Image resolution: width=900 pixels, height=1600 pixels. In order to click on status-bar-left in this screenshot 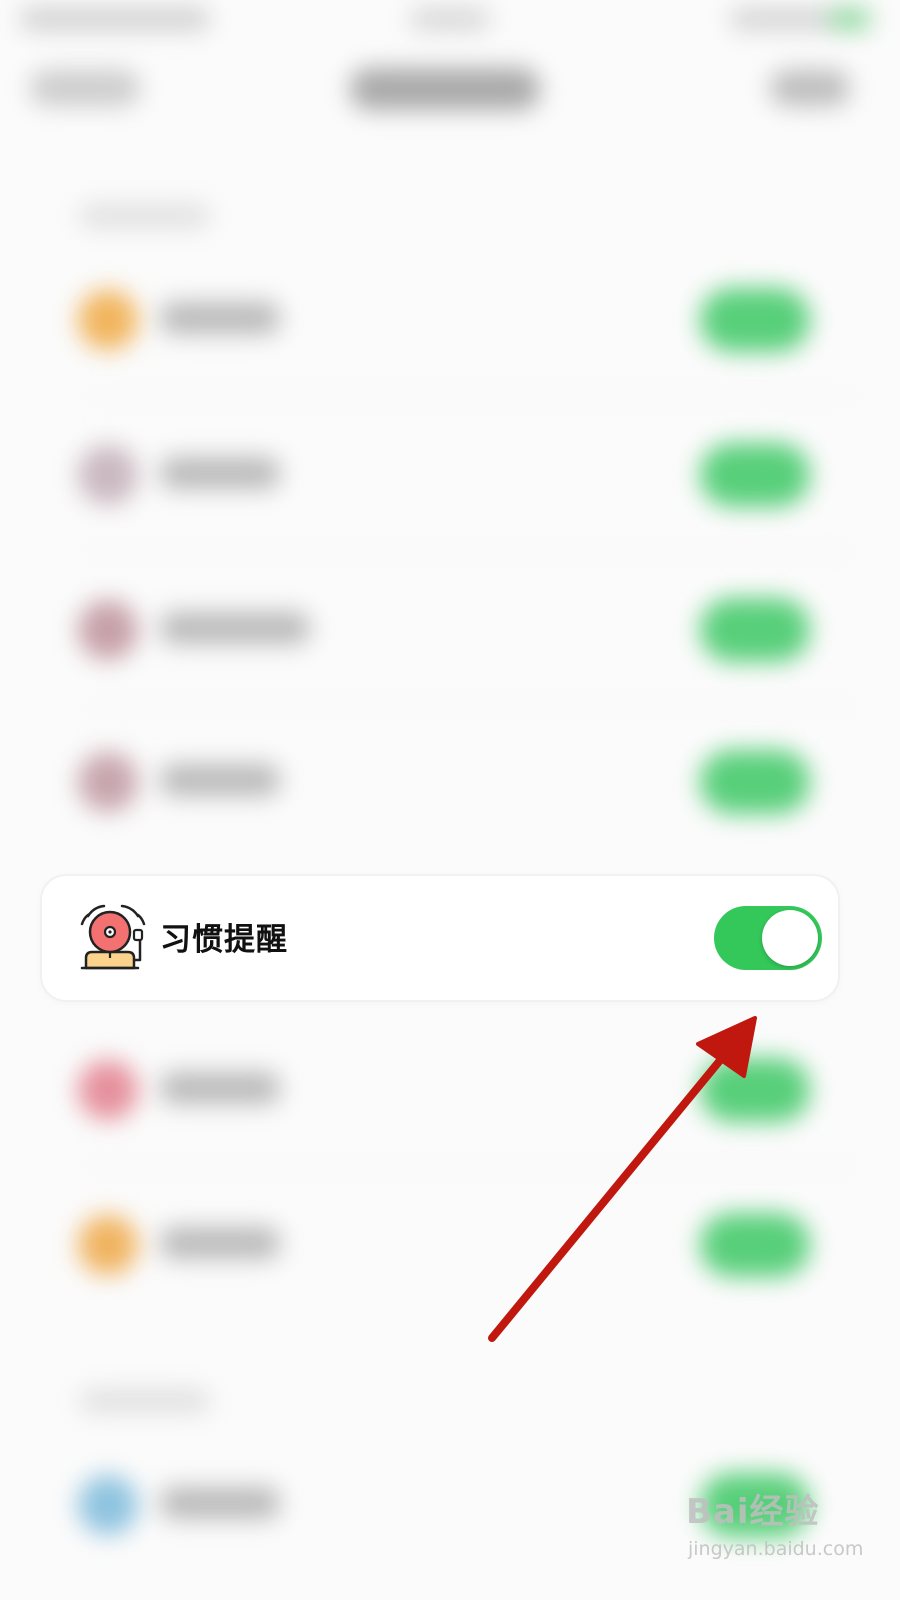, I will do `click(115, 19)`.